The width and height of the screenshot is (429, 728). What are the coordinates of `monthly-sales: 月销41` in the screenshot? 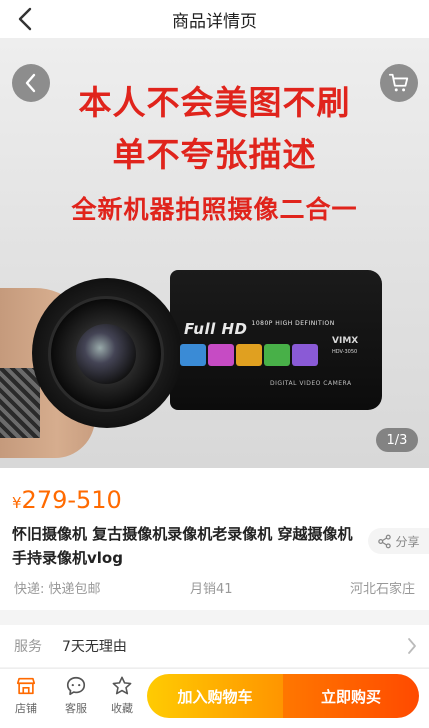 It's located at (211, 589).